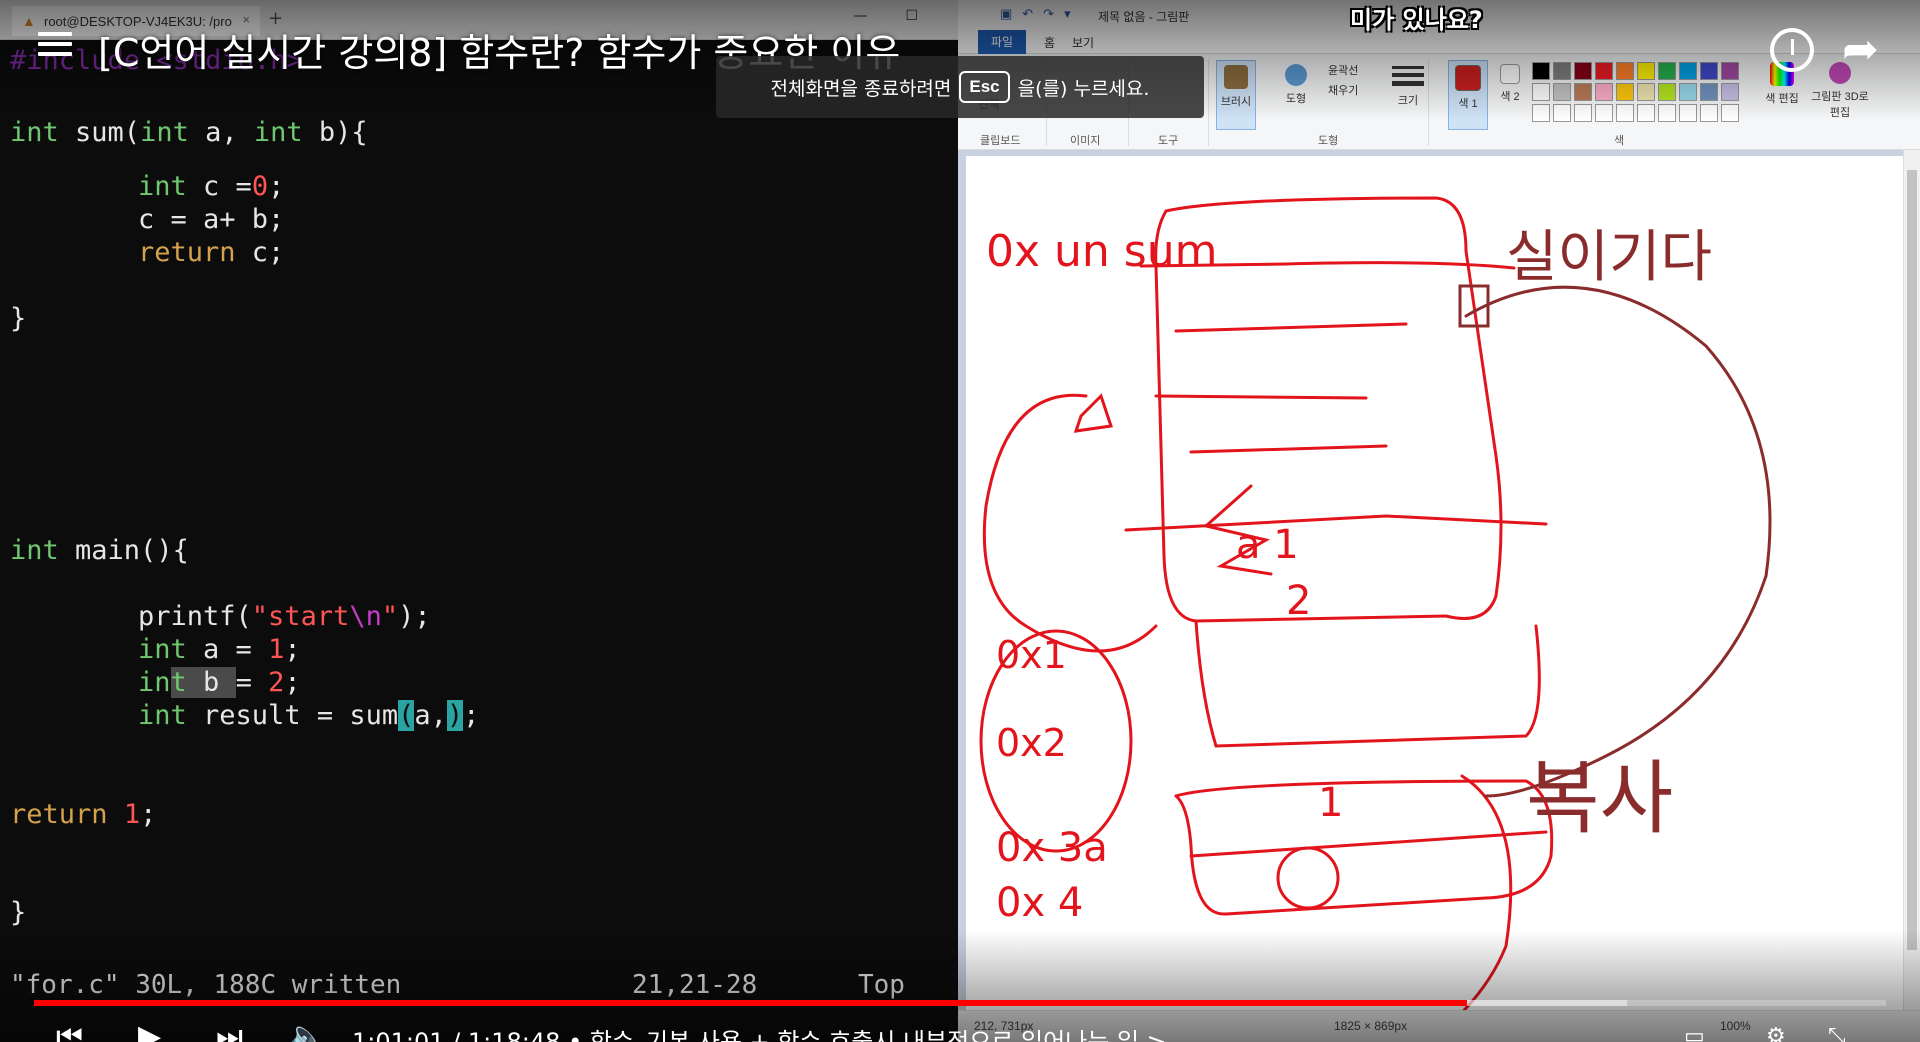 The height and width of the screenshot is (1042, 1920). I want to click on shapes-icon, so click(1296, 75).